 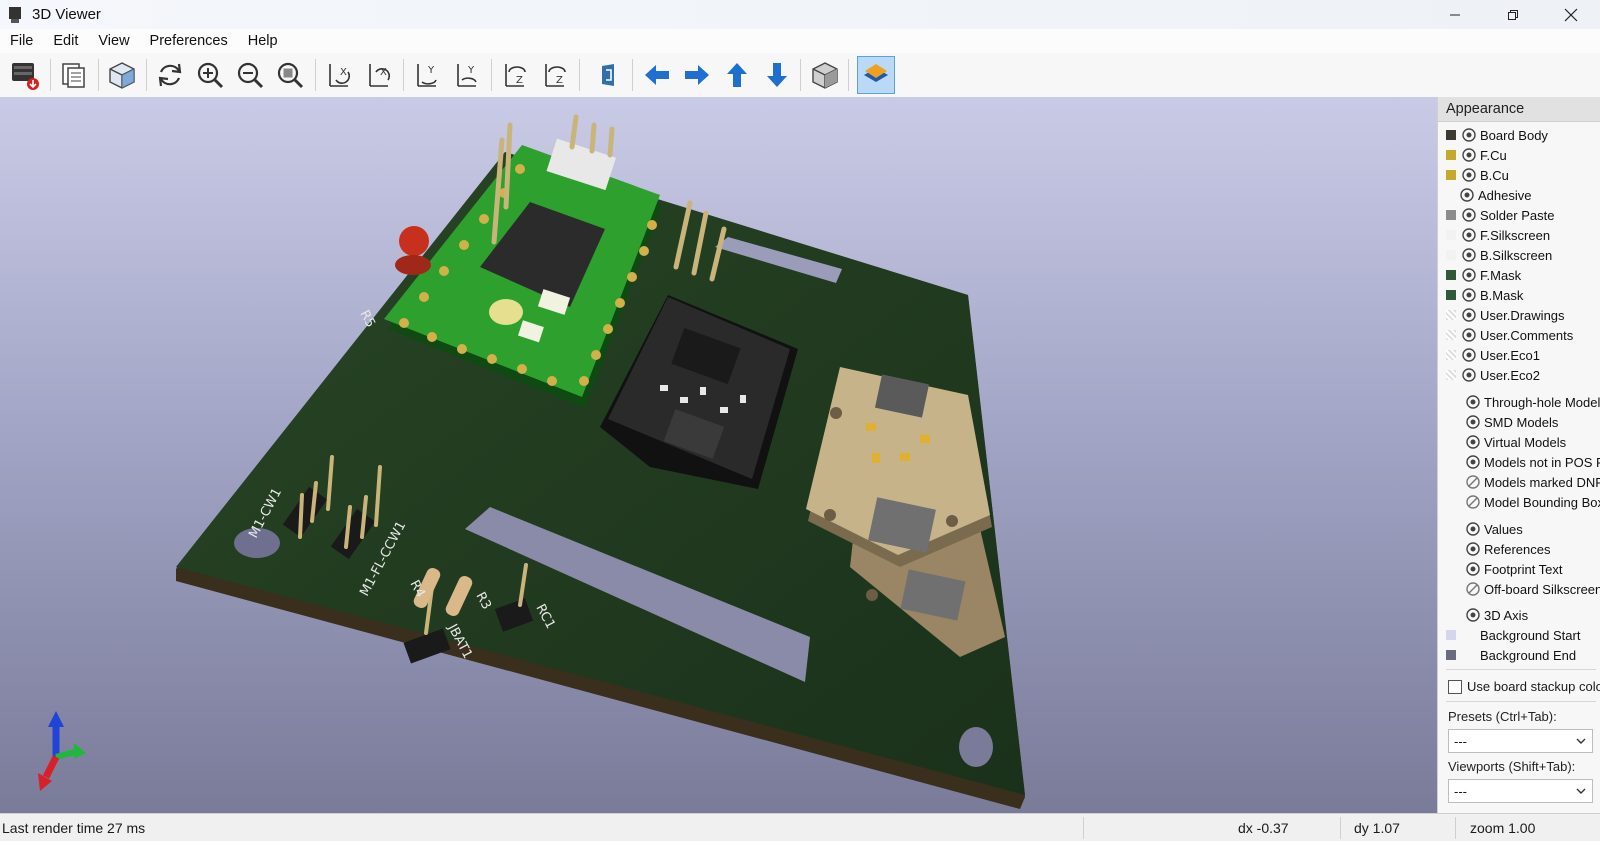 What do you see at coordinates (1512, 422) in the screenshot?
I see `object-row-smd-models: SMD Models` at bounding box center [1512, 422].